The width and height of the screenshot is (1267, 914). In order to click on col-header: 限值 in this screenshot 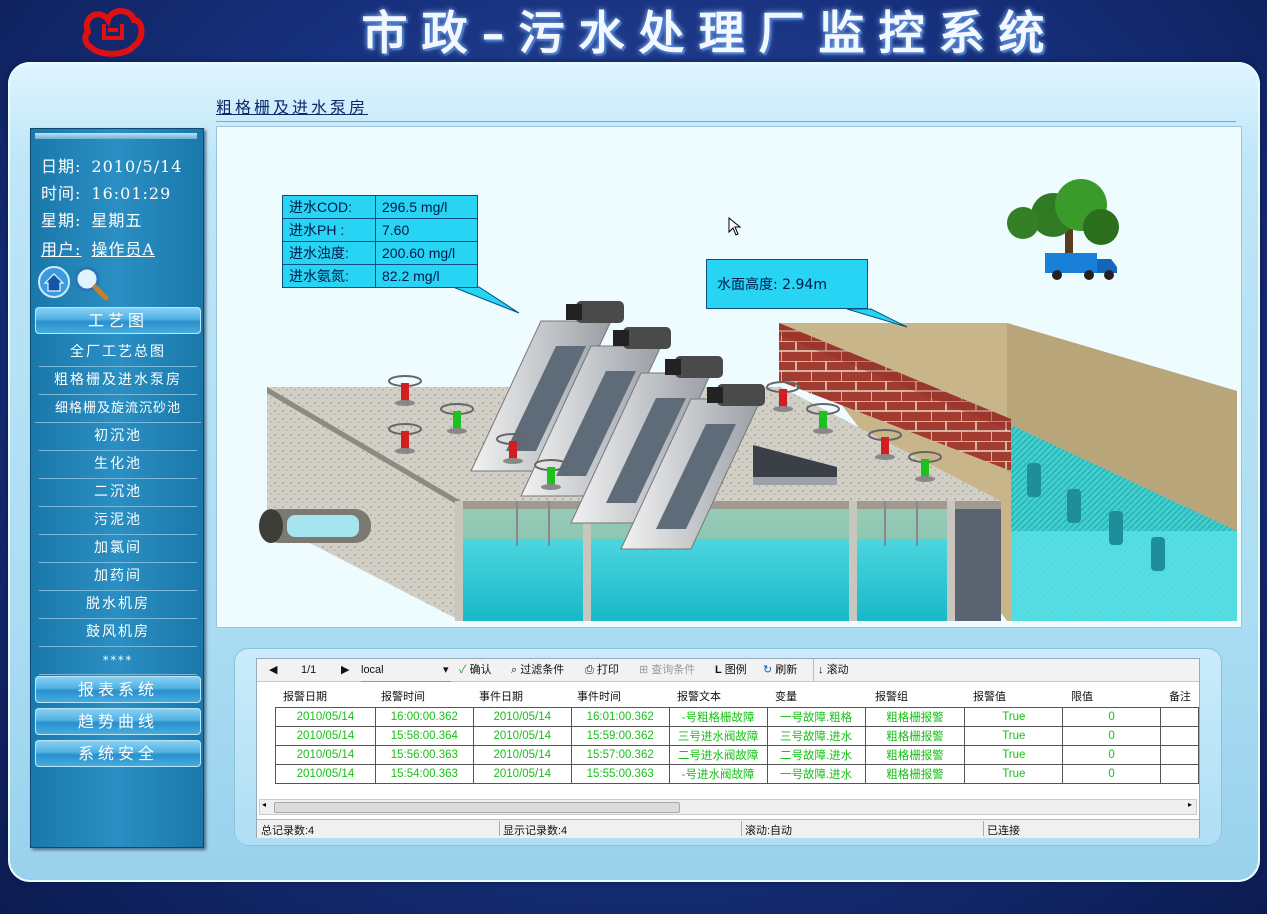, I will do `click(1082, 696)`.